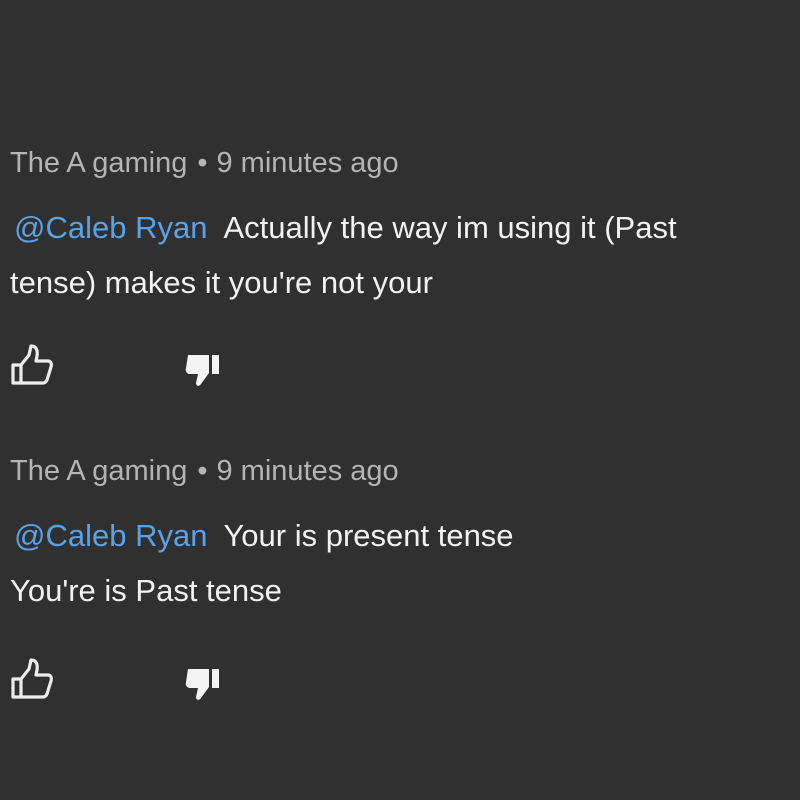 This screenshot has height=800, width=800. Describe the element at coordinates (450, 227) in the screenshot. I see `comment-text-line: Actually the way im using it (Past` at that location.